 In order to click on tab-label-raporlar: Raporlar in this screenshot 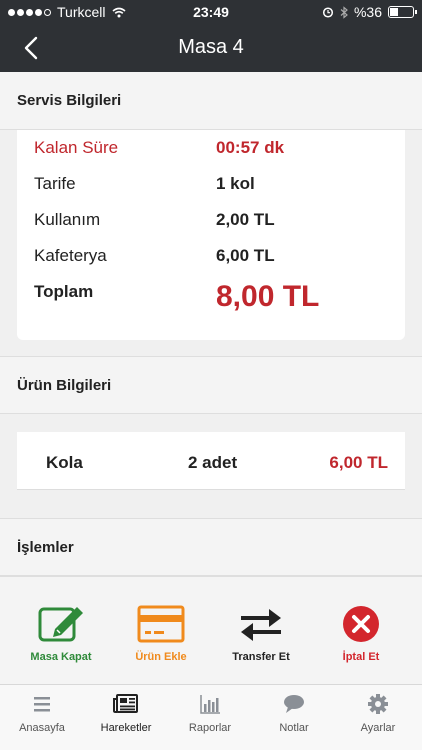, I will do `click(210, 728)`.